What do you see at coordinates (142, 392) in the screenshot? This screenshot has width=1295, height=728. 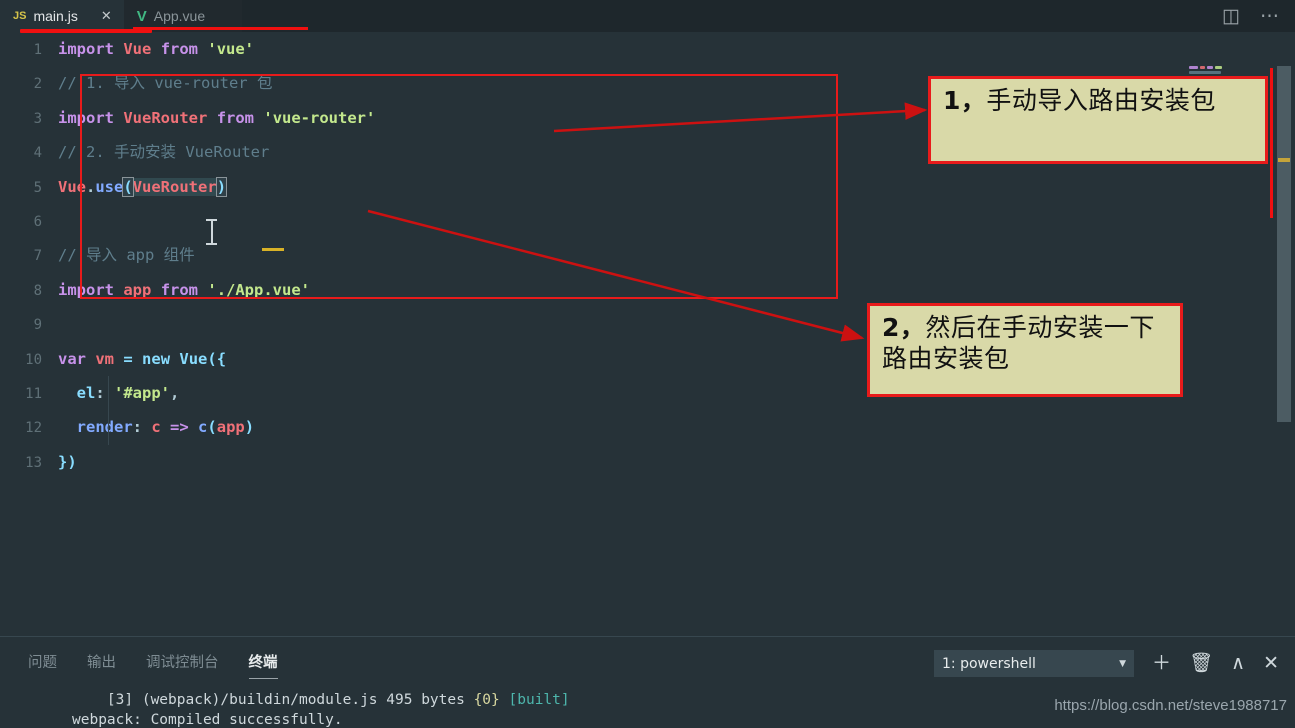 I see `code-token: '#app'` at bounding box center [142, 392].